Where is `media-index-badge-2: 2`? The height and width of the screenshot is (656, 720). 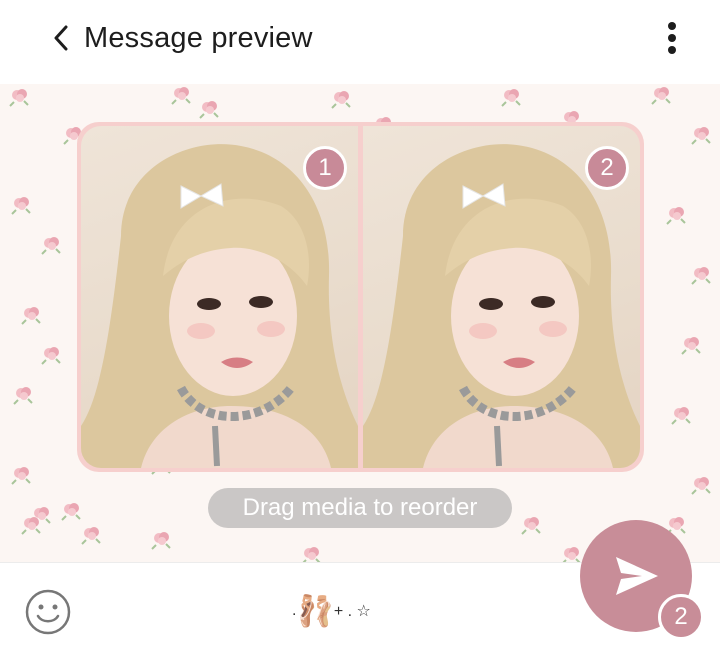
media-index-badge-2: 2 is located at coordinates (607, 168).